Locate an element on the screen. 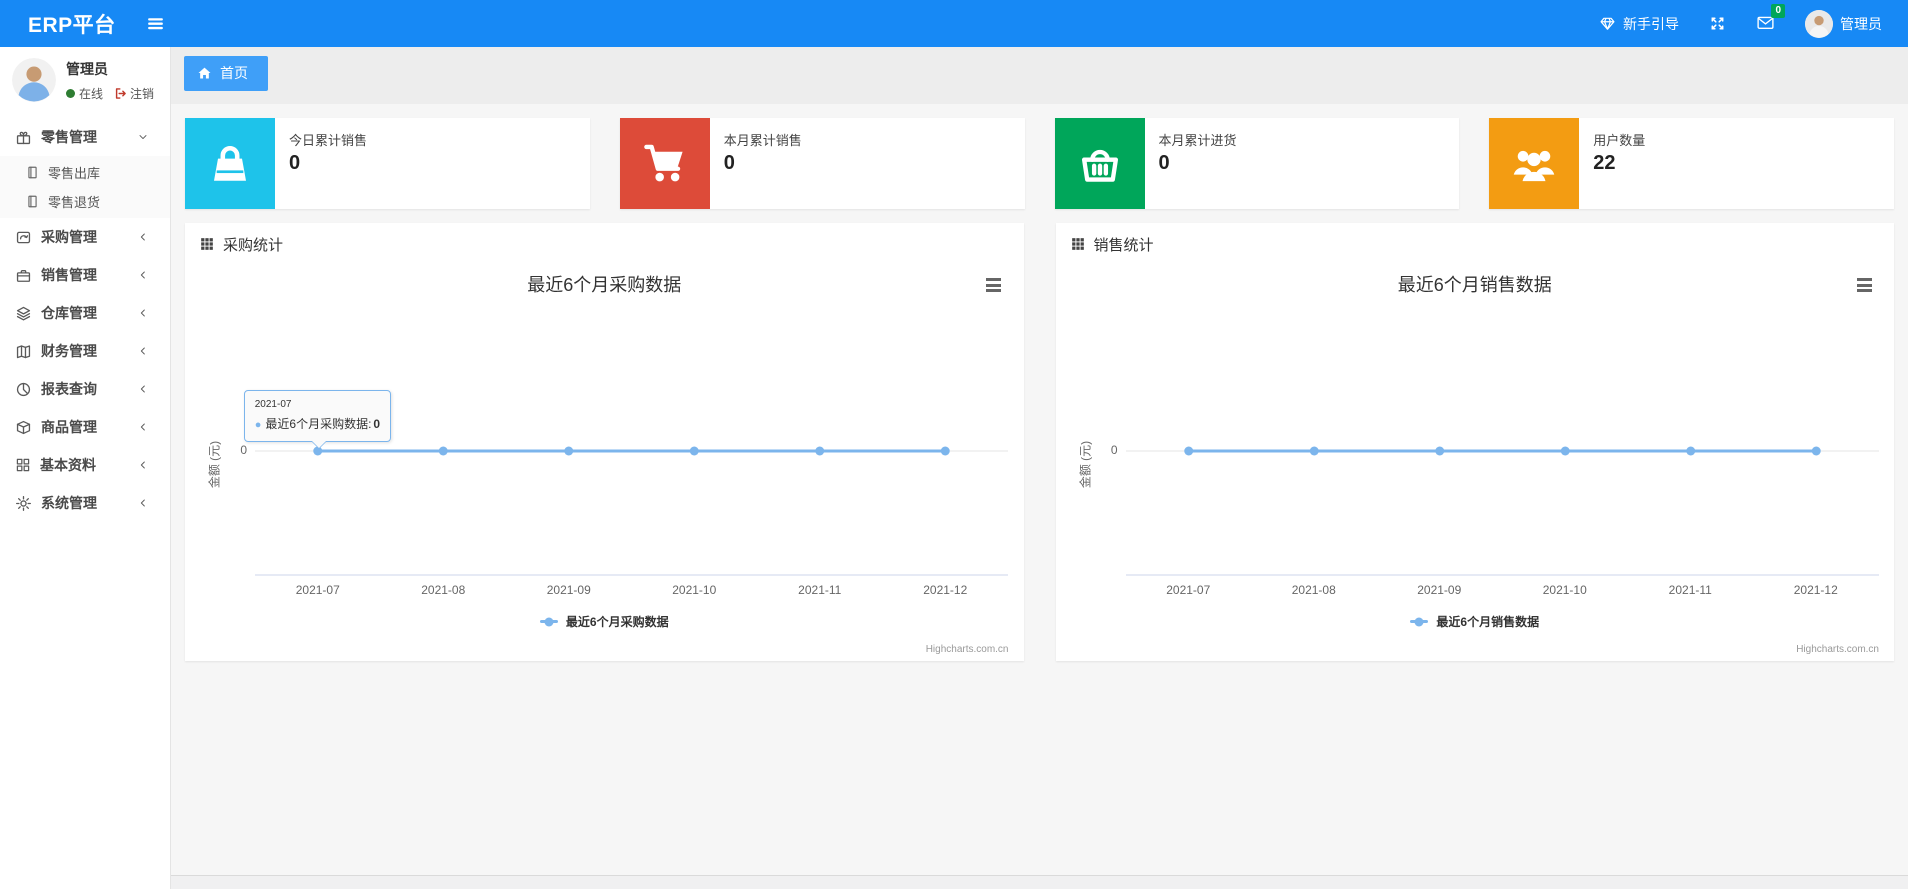 This screenshot has height=889, width=1908. hamburger-icon is located at coordinates (155, 23).